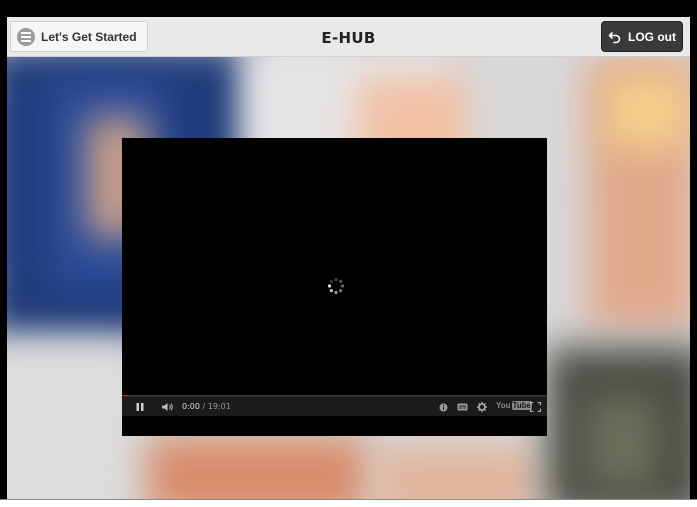 The width and height of the screenshot is (697, 507). I want to click on youtube-logo-you: You, so click(503, 405).